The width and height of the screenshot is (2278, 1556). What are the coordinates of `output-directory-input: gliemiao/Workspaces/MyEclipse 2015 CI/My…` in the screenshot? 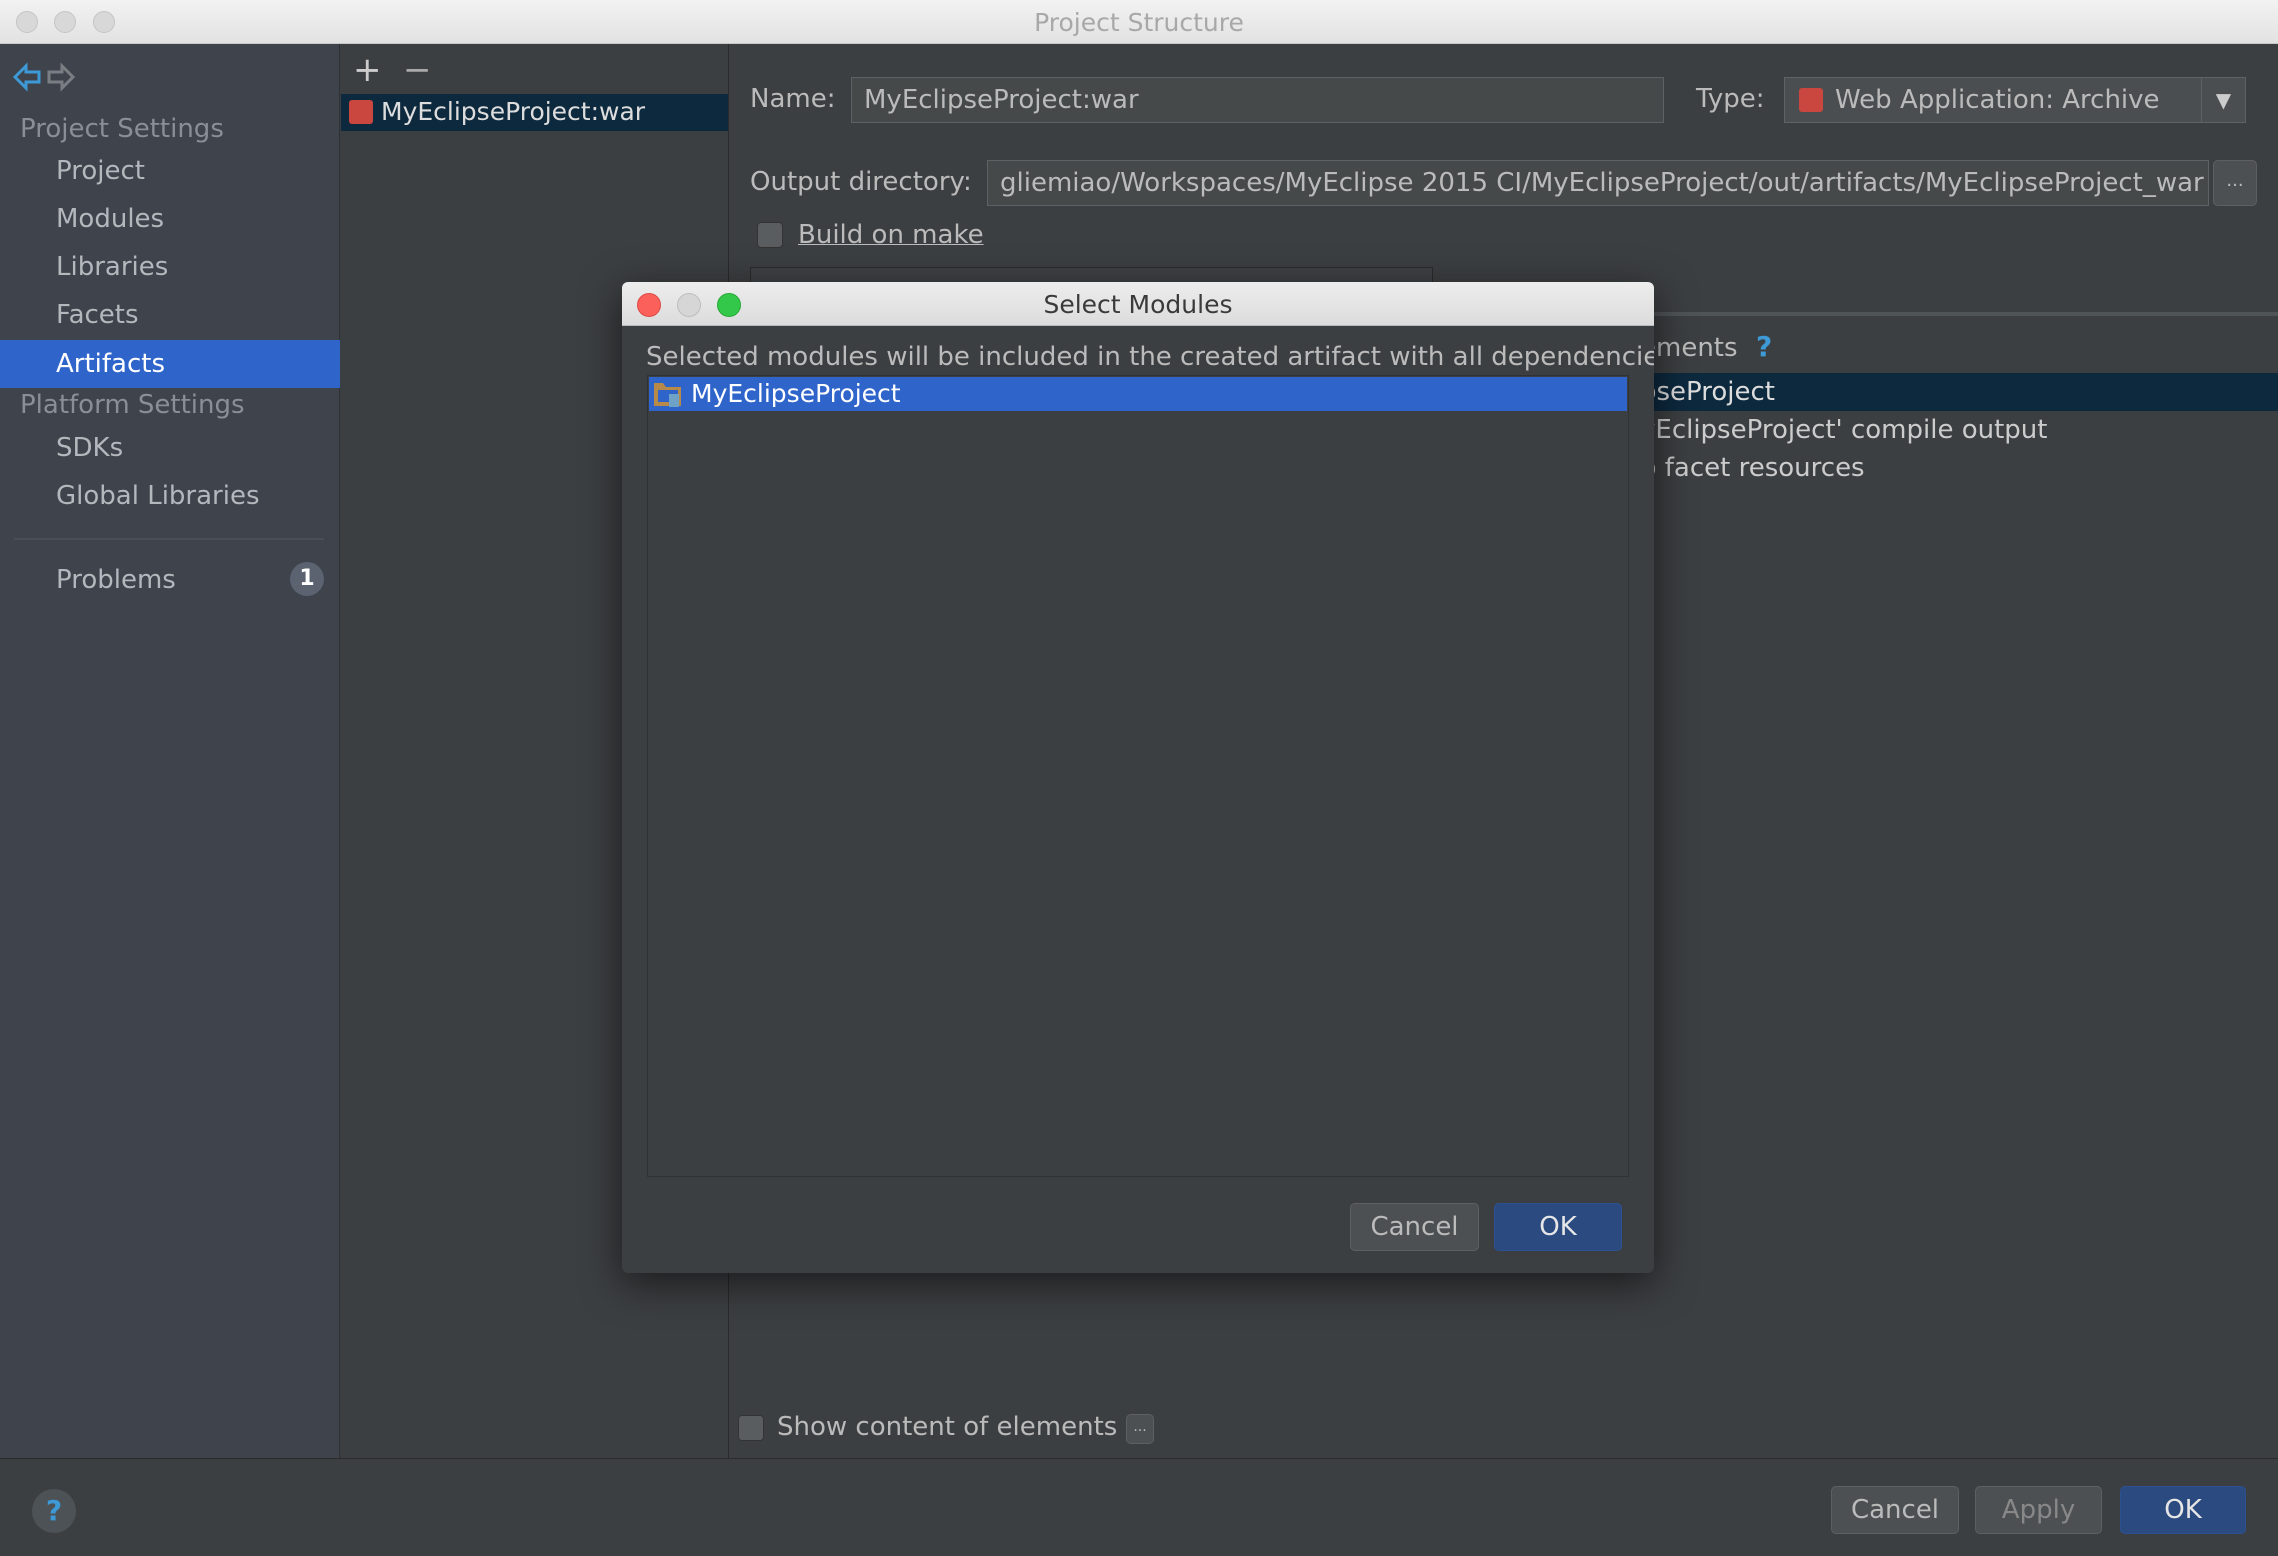 It's located at (1598, 183).